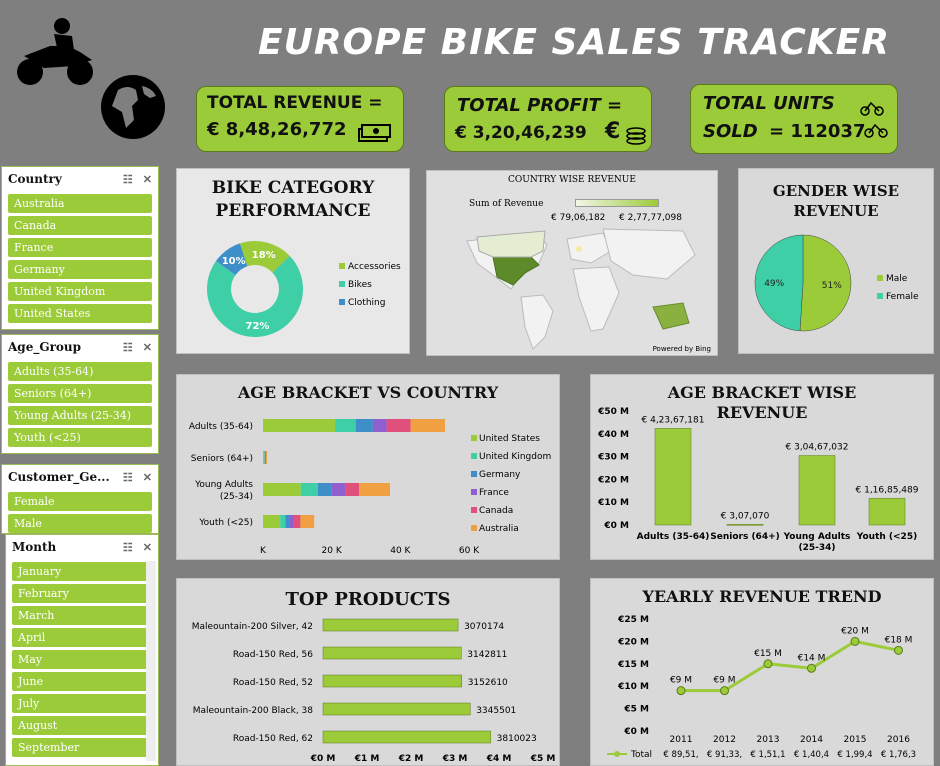 The width and height of the screenshot is (940, 766). Describe the element at coordinates (80, 501) in the screenshot. I see `slicer-item: Female` at that location.